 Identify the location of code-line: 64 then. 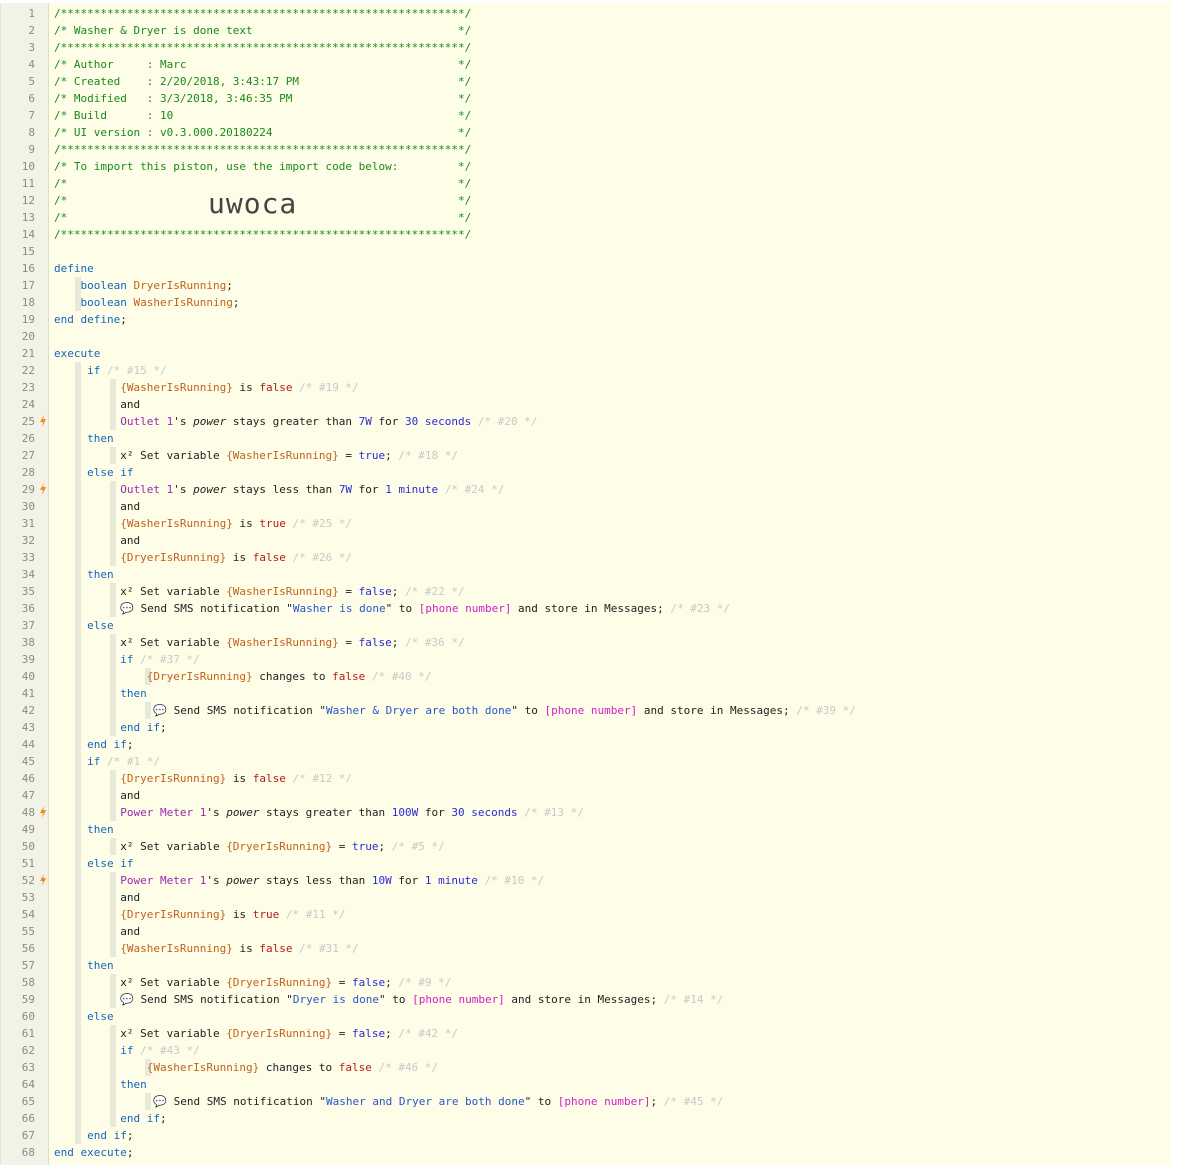
(586, 1084).